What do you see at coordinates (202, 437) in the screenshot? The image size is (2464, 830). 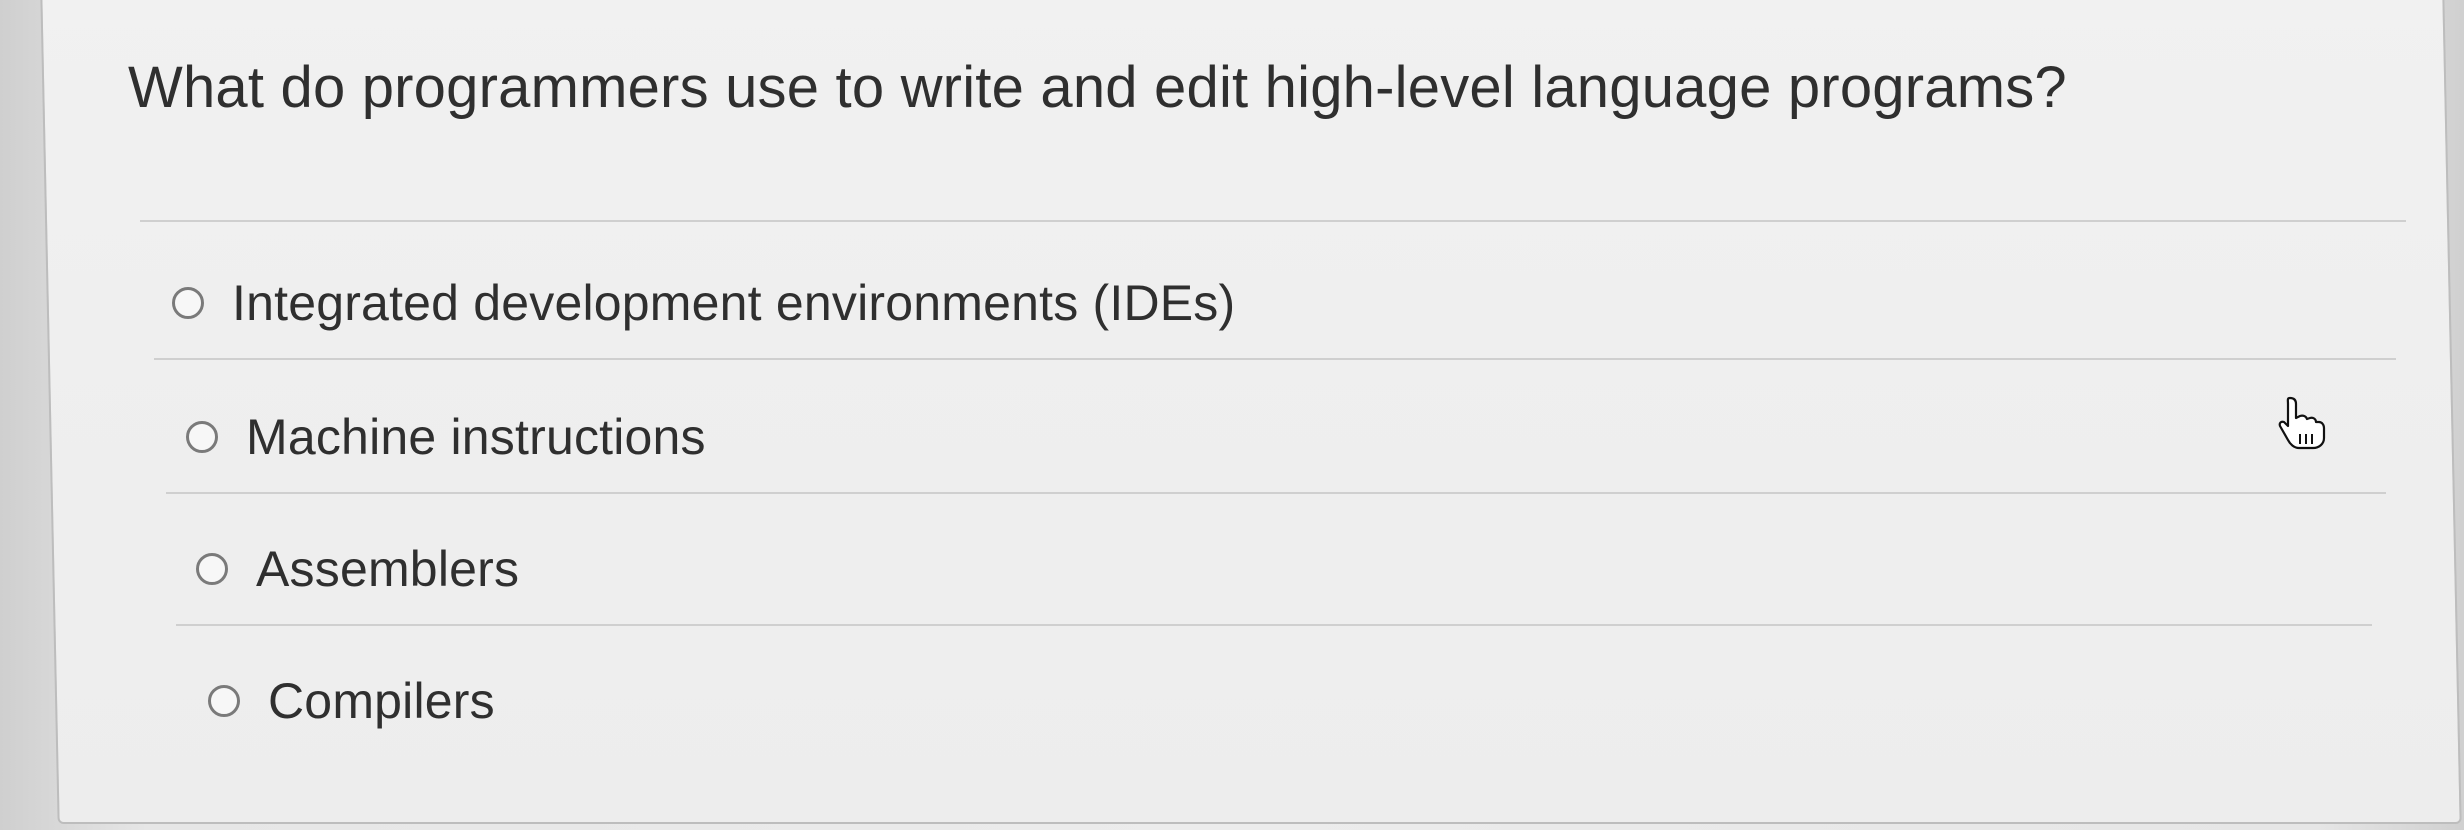 I see `option-machine-instructions-radio` at bounding box center [202, 437].